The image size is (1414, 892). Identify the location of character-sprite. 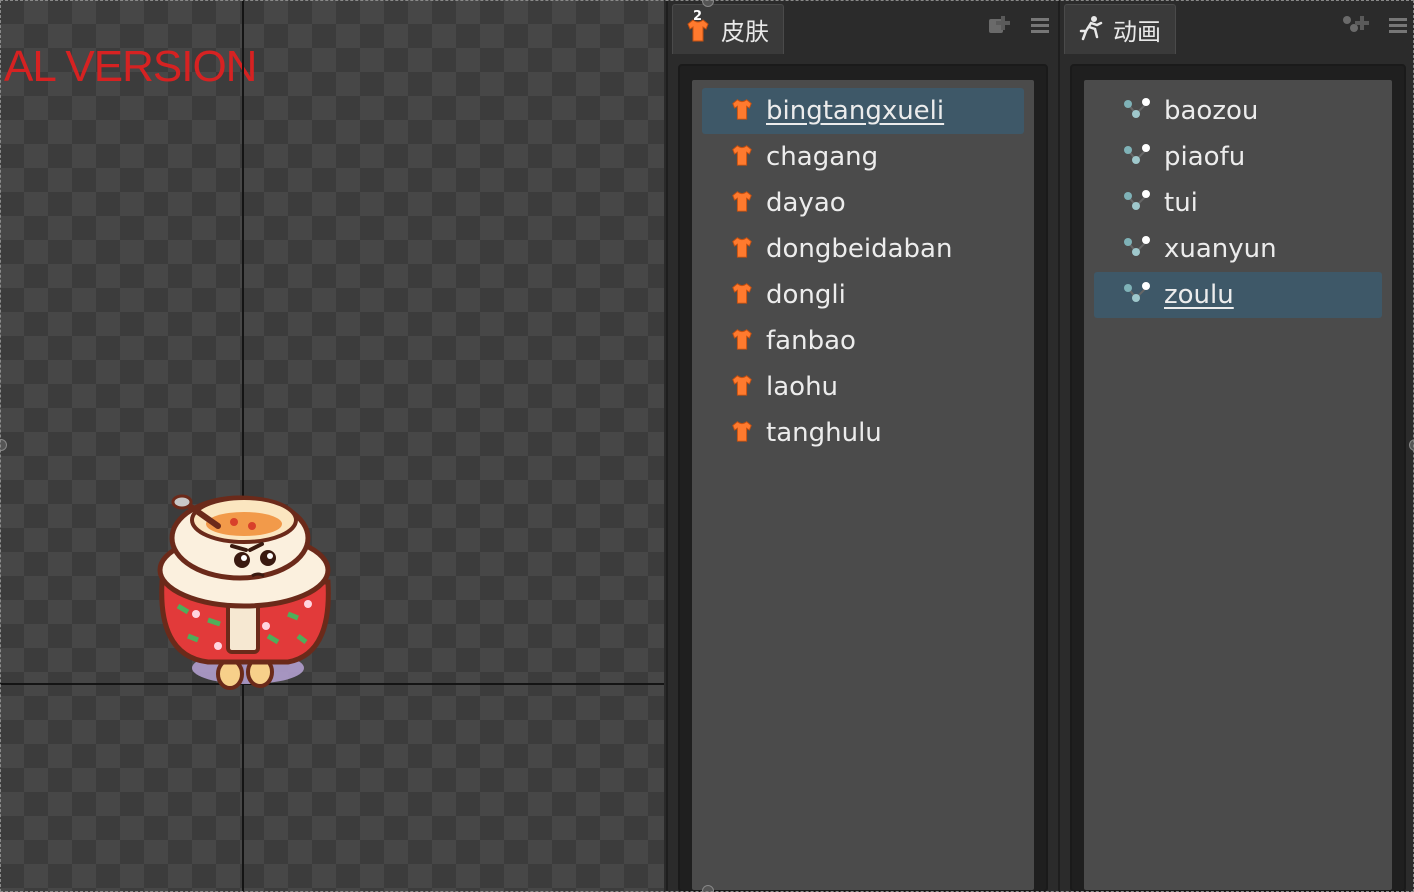
(243, 591).